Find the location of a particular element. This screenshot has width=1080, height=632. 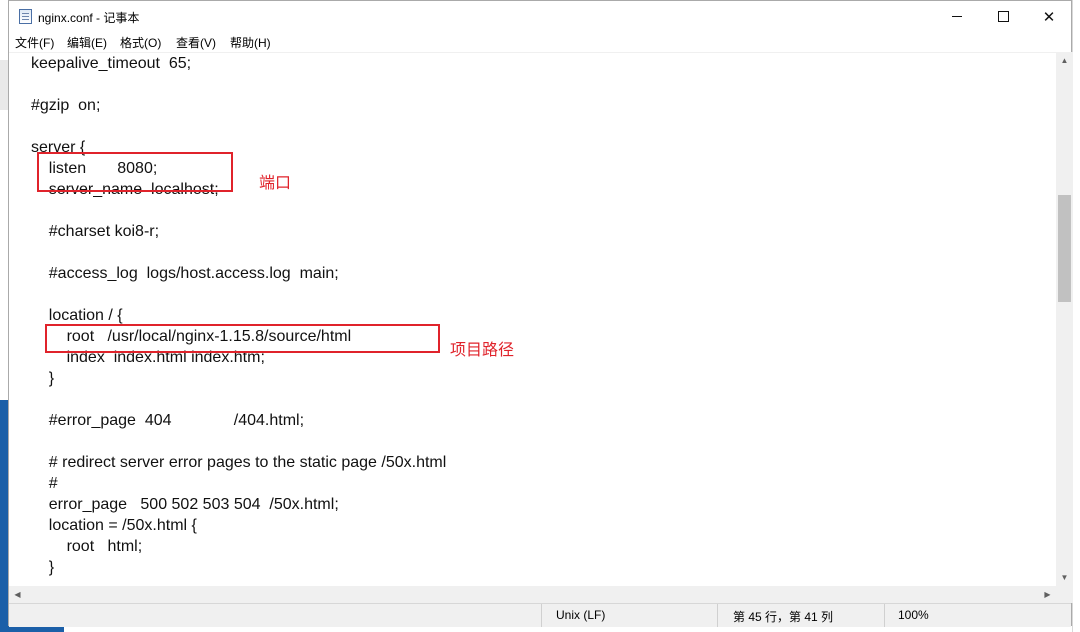

scroll-up-arrow-icon: ▲ is located at coordinates (1064, 60).